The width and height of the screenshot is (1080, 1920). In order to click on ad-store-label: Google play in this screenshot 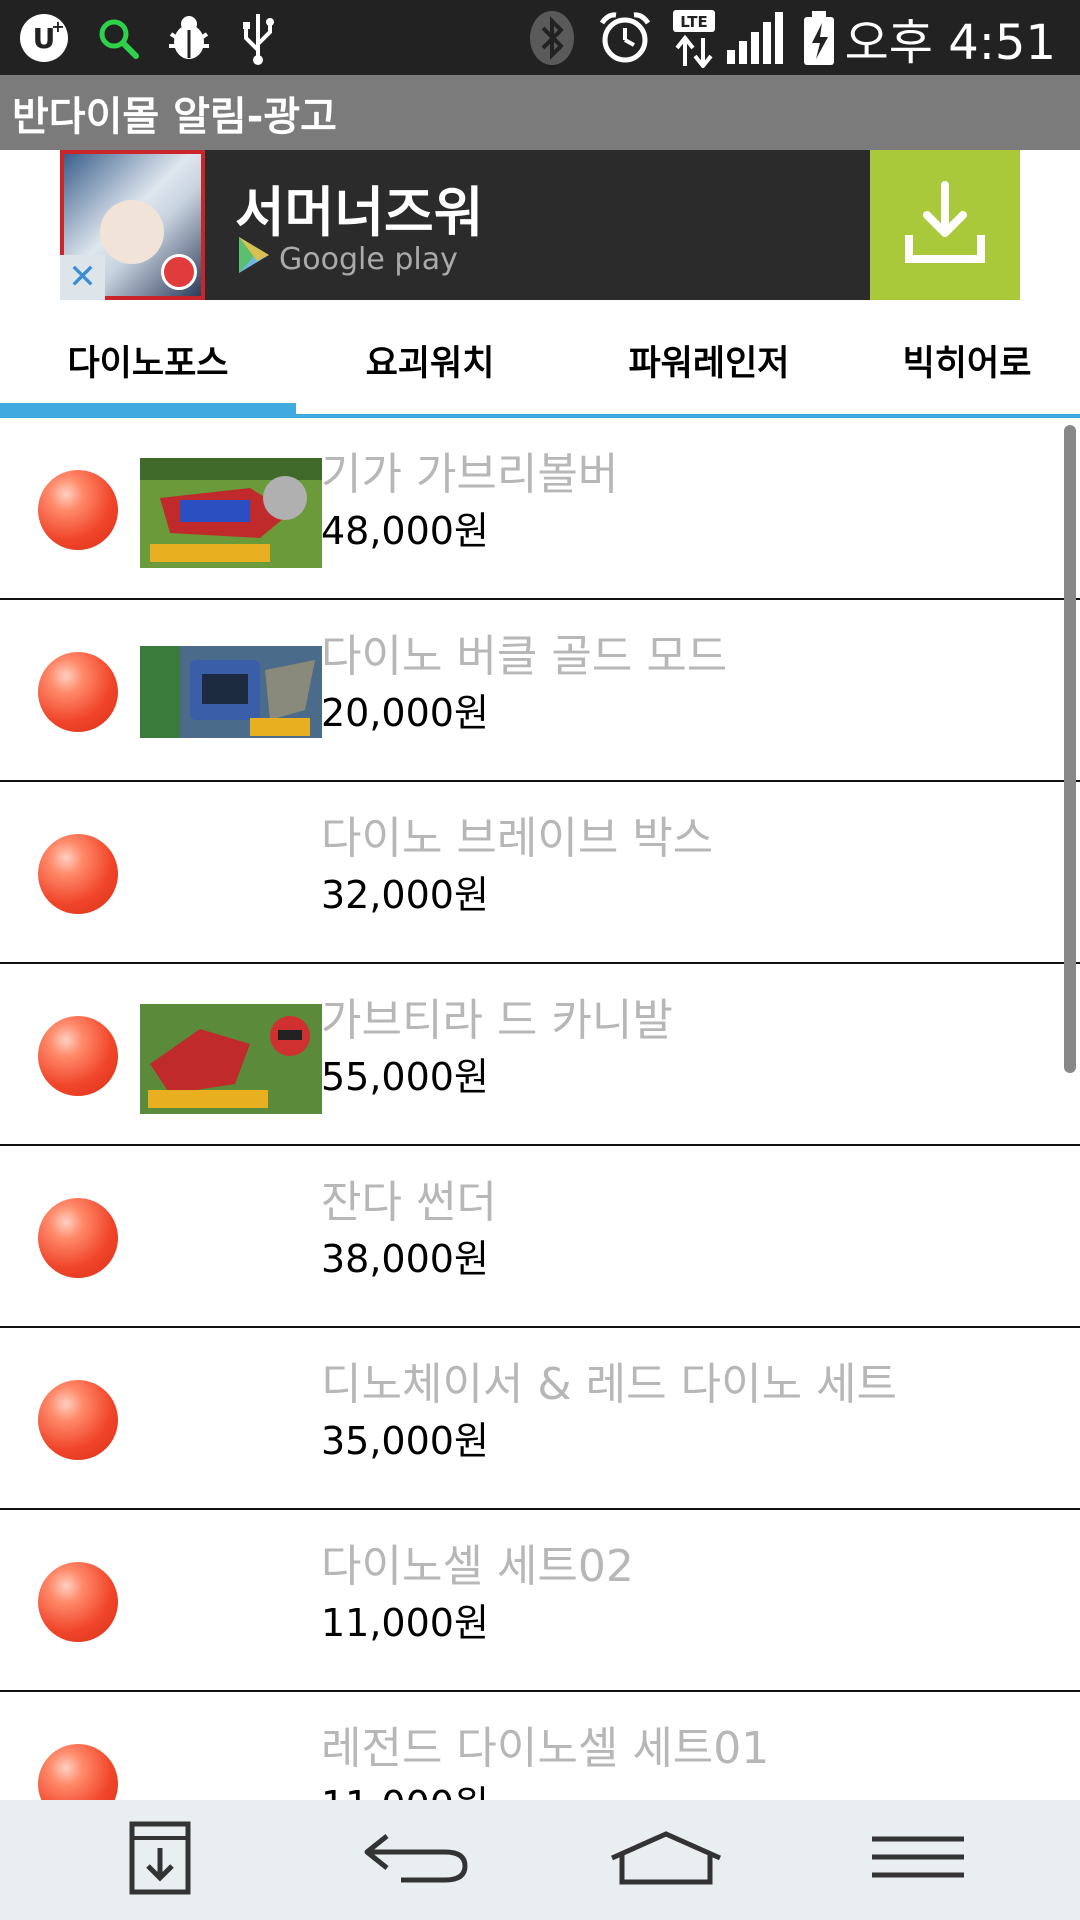, I will do `click(346, 259)`.